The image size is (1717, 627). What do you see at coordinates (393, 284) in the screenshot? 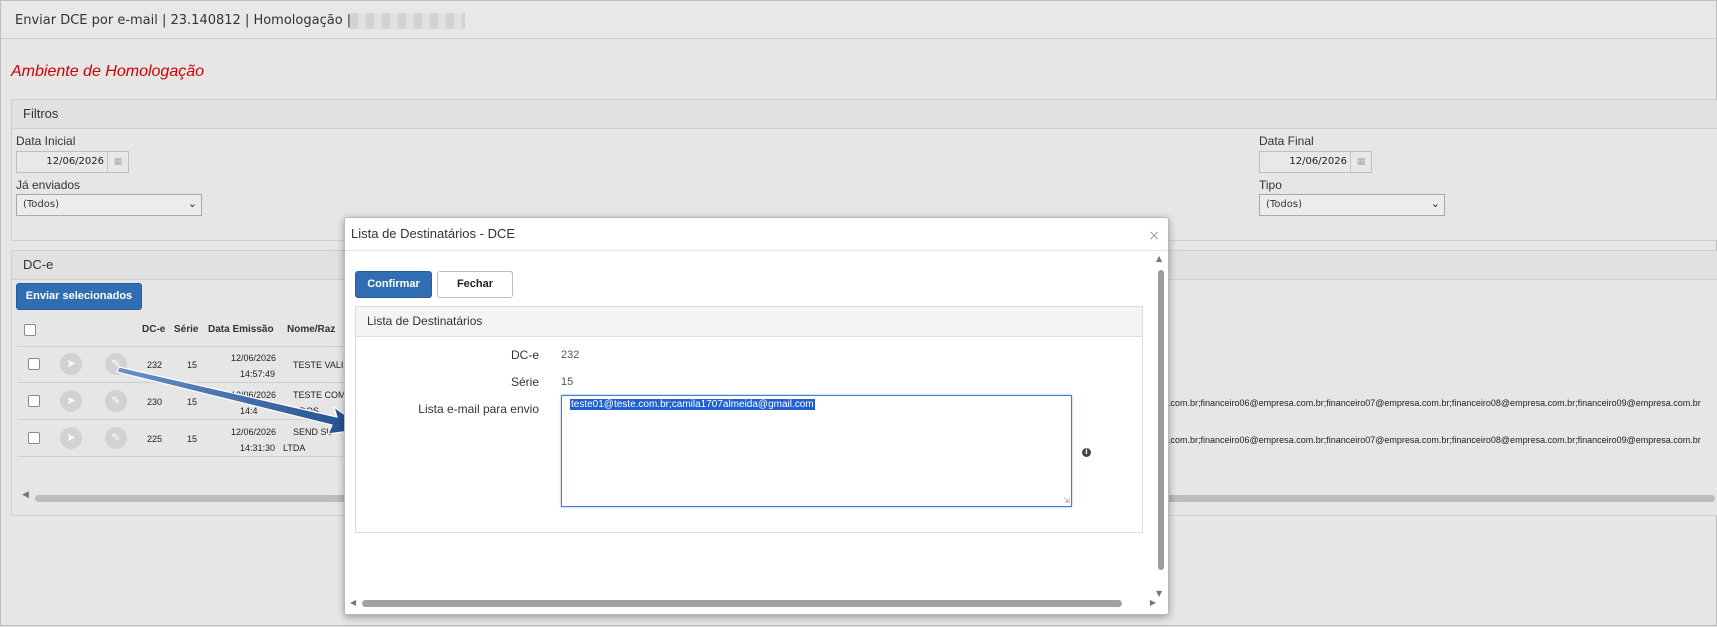
I see `confirm-button: Confirmar` at bounding box center [393, 284].